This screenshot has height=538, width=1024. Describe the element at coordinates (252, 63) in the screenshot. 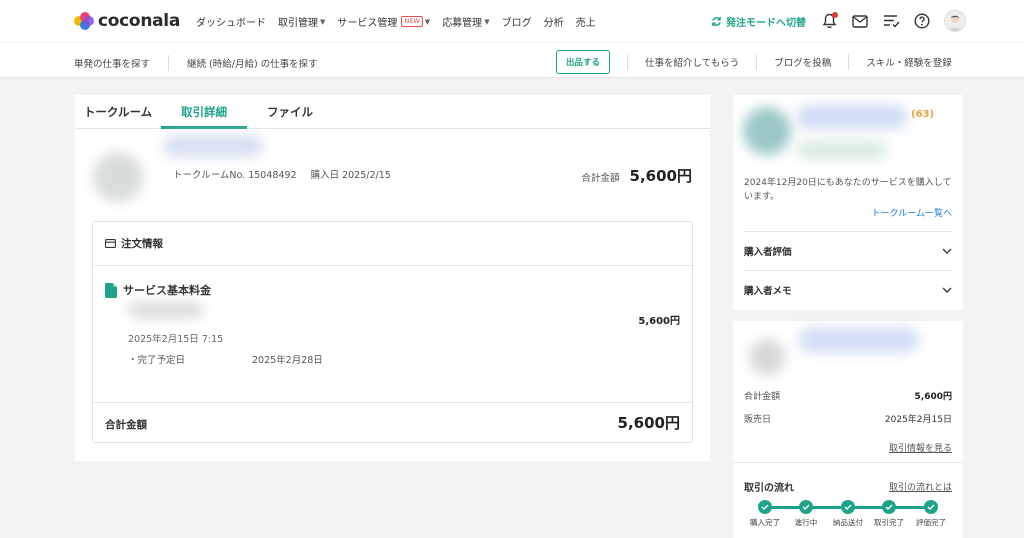

I see `find-ongoing-jobs-link: 継続 (時給/月給) の仕事を探す` at that location.